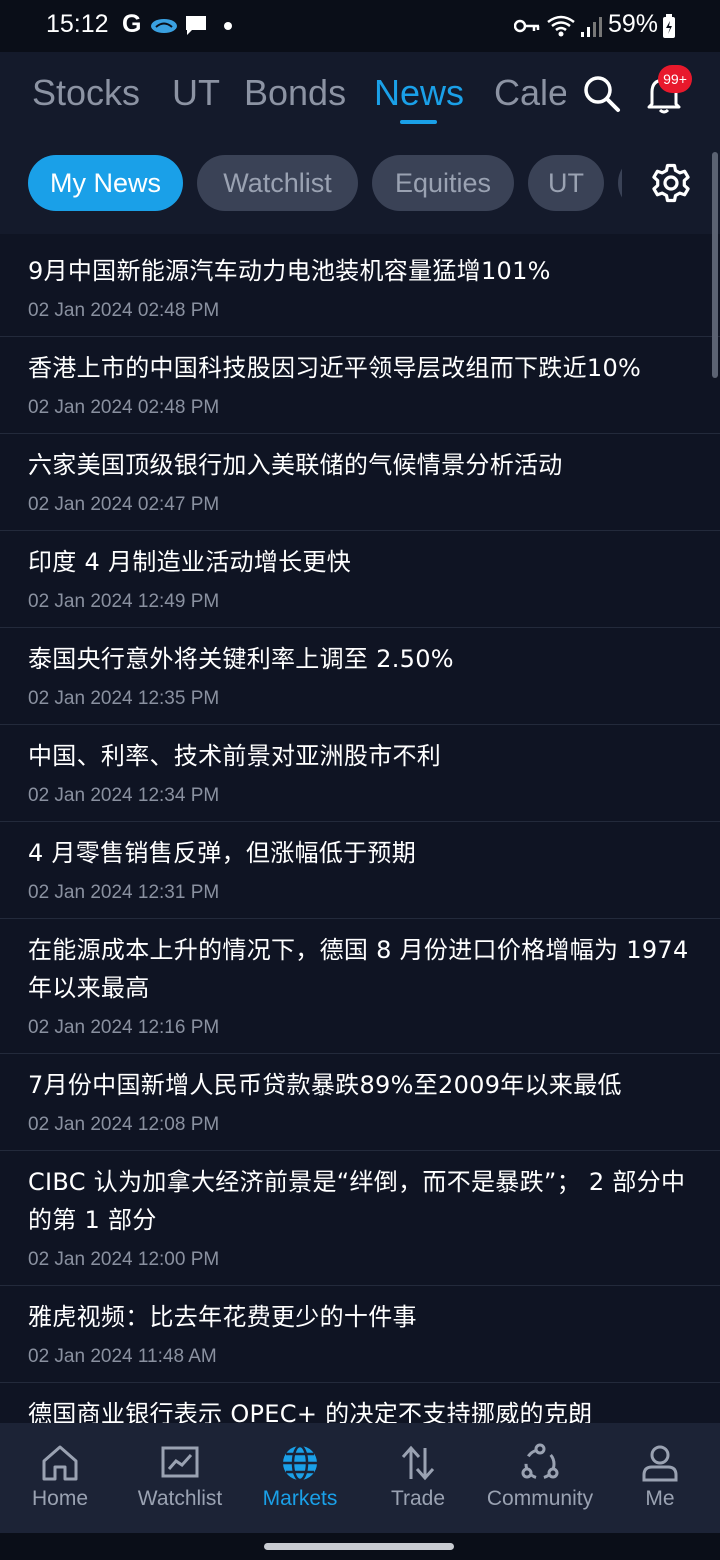 This screenshot has height=1560, width=720. I want to click on nav-community: Community, so click(540, 1478).